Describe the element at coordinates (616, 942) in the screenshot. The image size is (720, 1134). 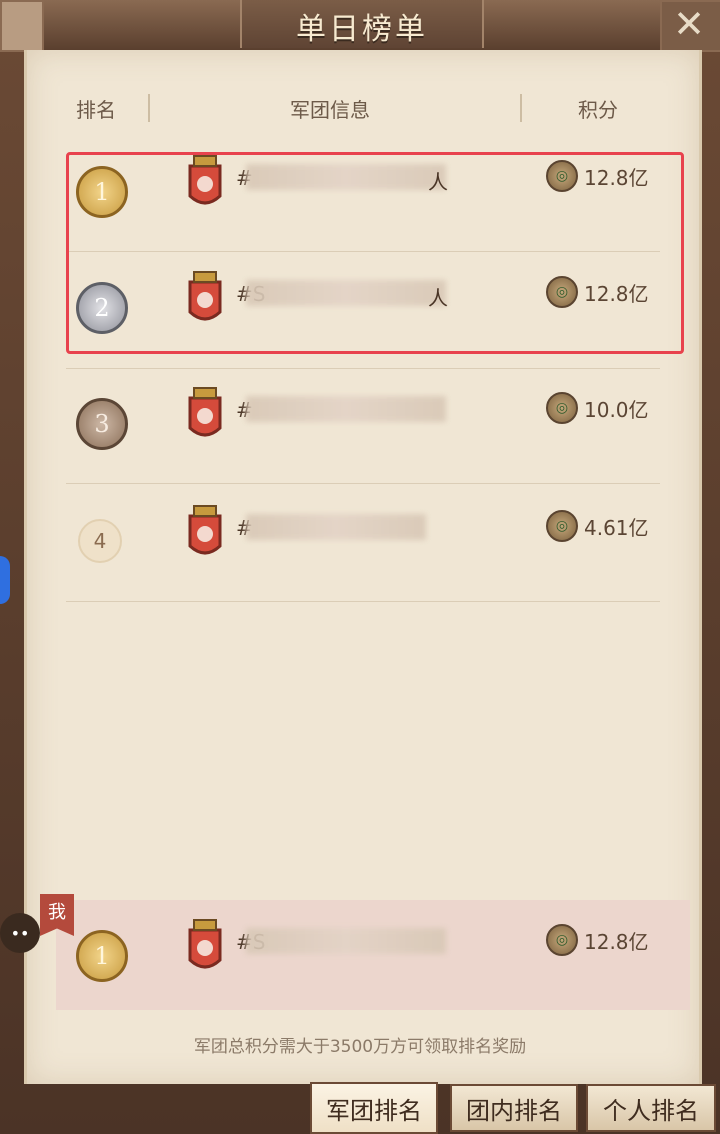
I see `guild-score: 12.8亿` at that location.